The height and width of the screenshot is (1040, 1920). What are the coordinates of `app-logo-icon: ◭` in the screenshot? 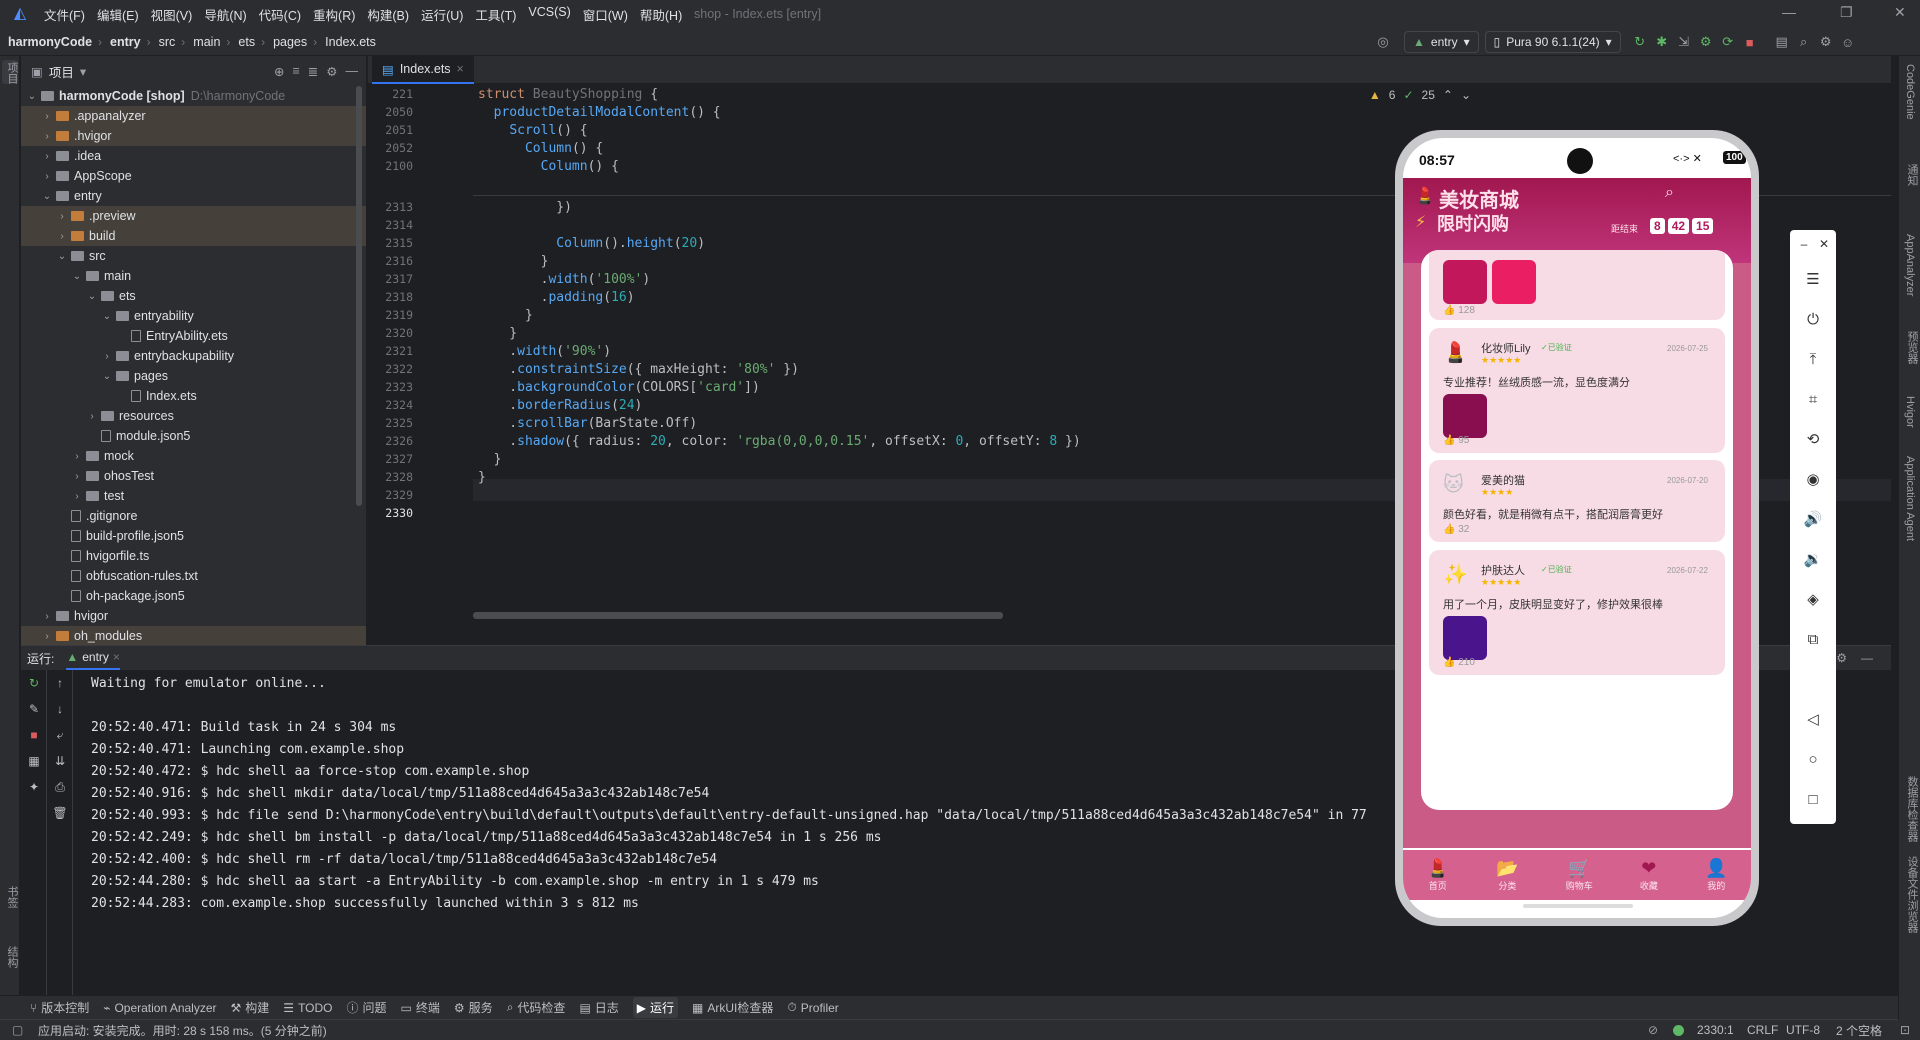 It's located at (20, 14).